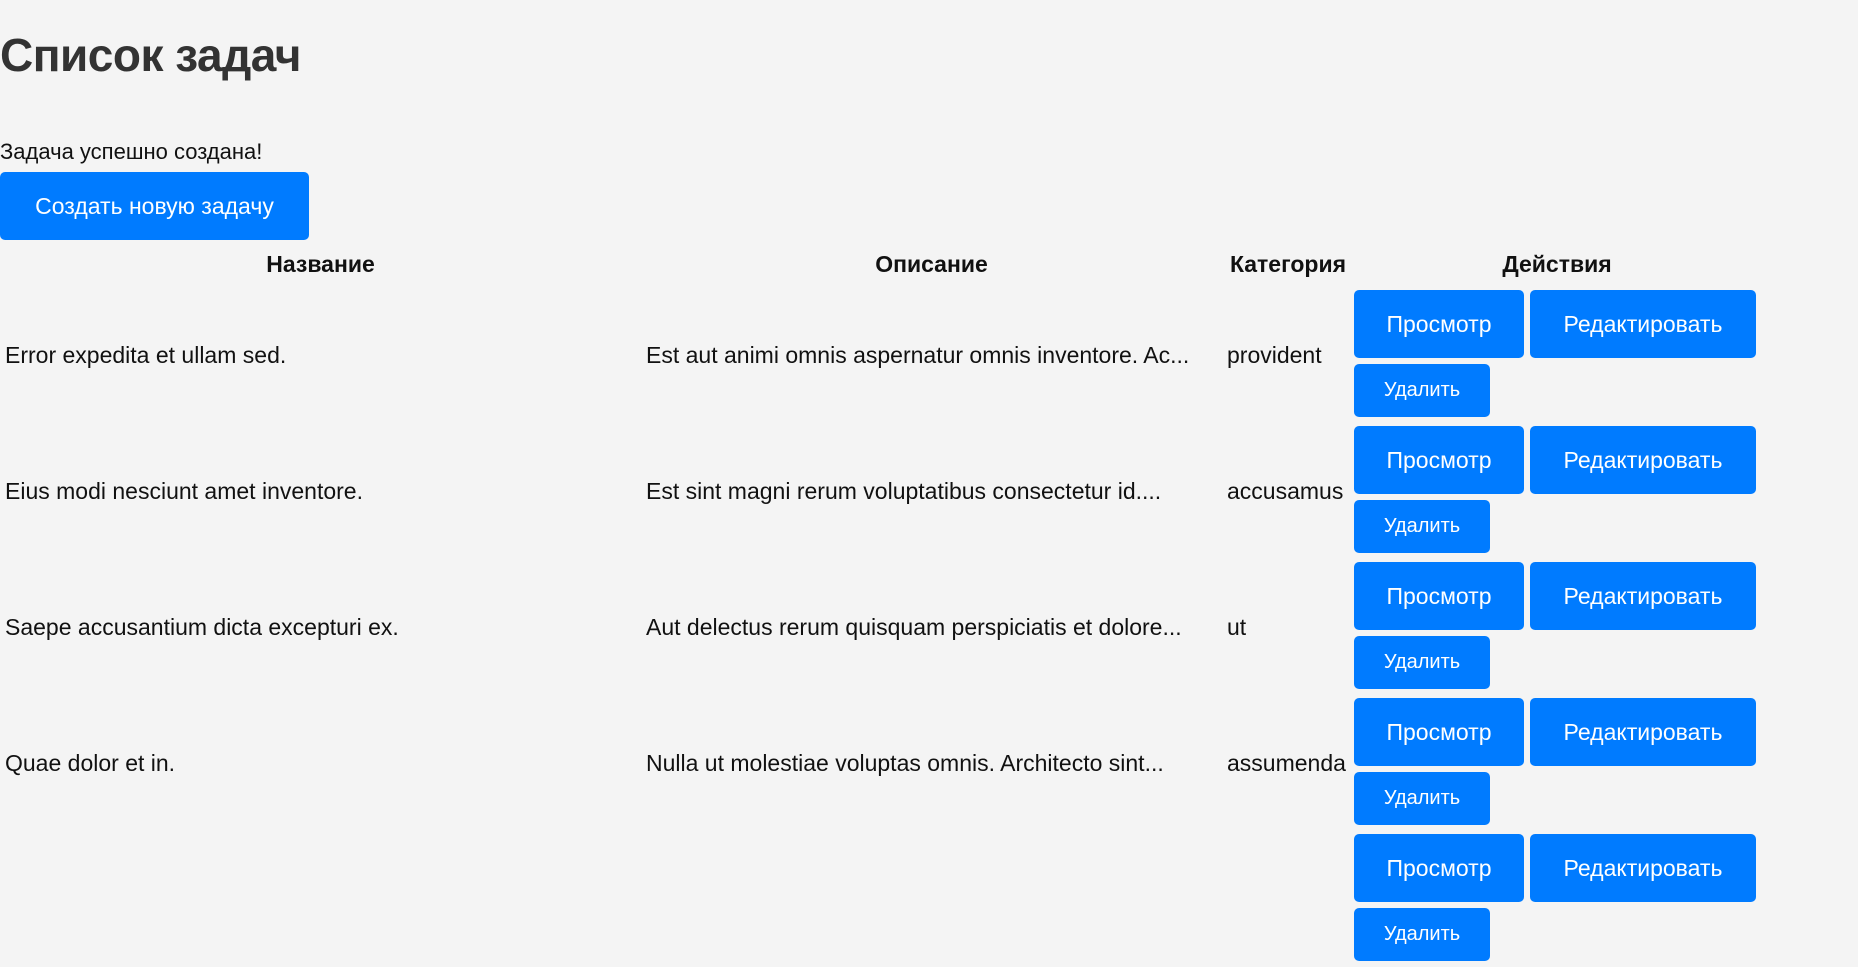 This screenshot has height=967, width=1858. Describe the element at coordinates (931, 263) in the screenshot. I see `column-header-description: Описание` at that location.